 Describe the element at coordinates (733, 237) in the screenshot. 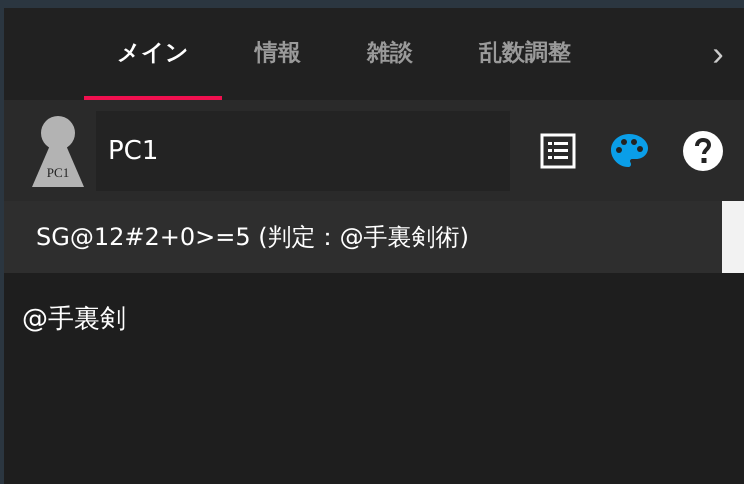

I see `scrollbar` at that location.